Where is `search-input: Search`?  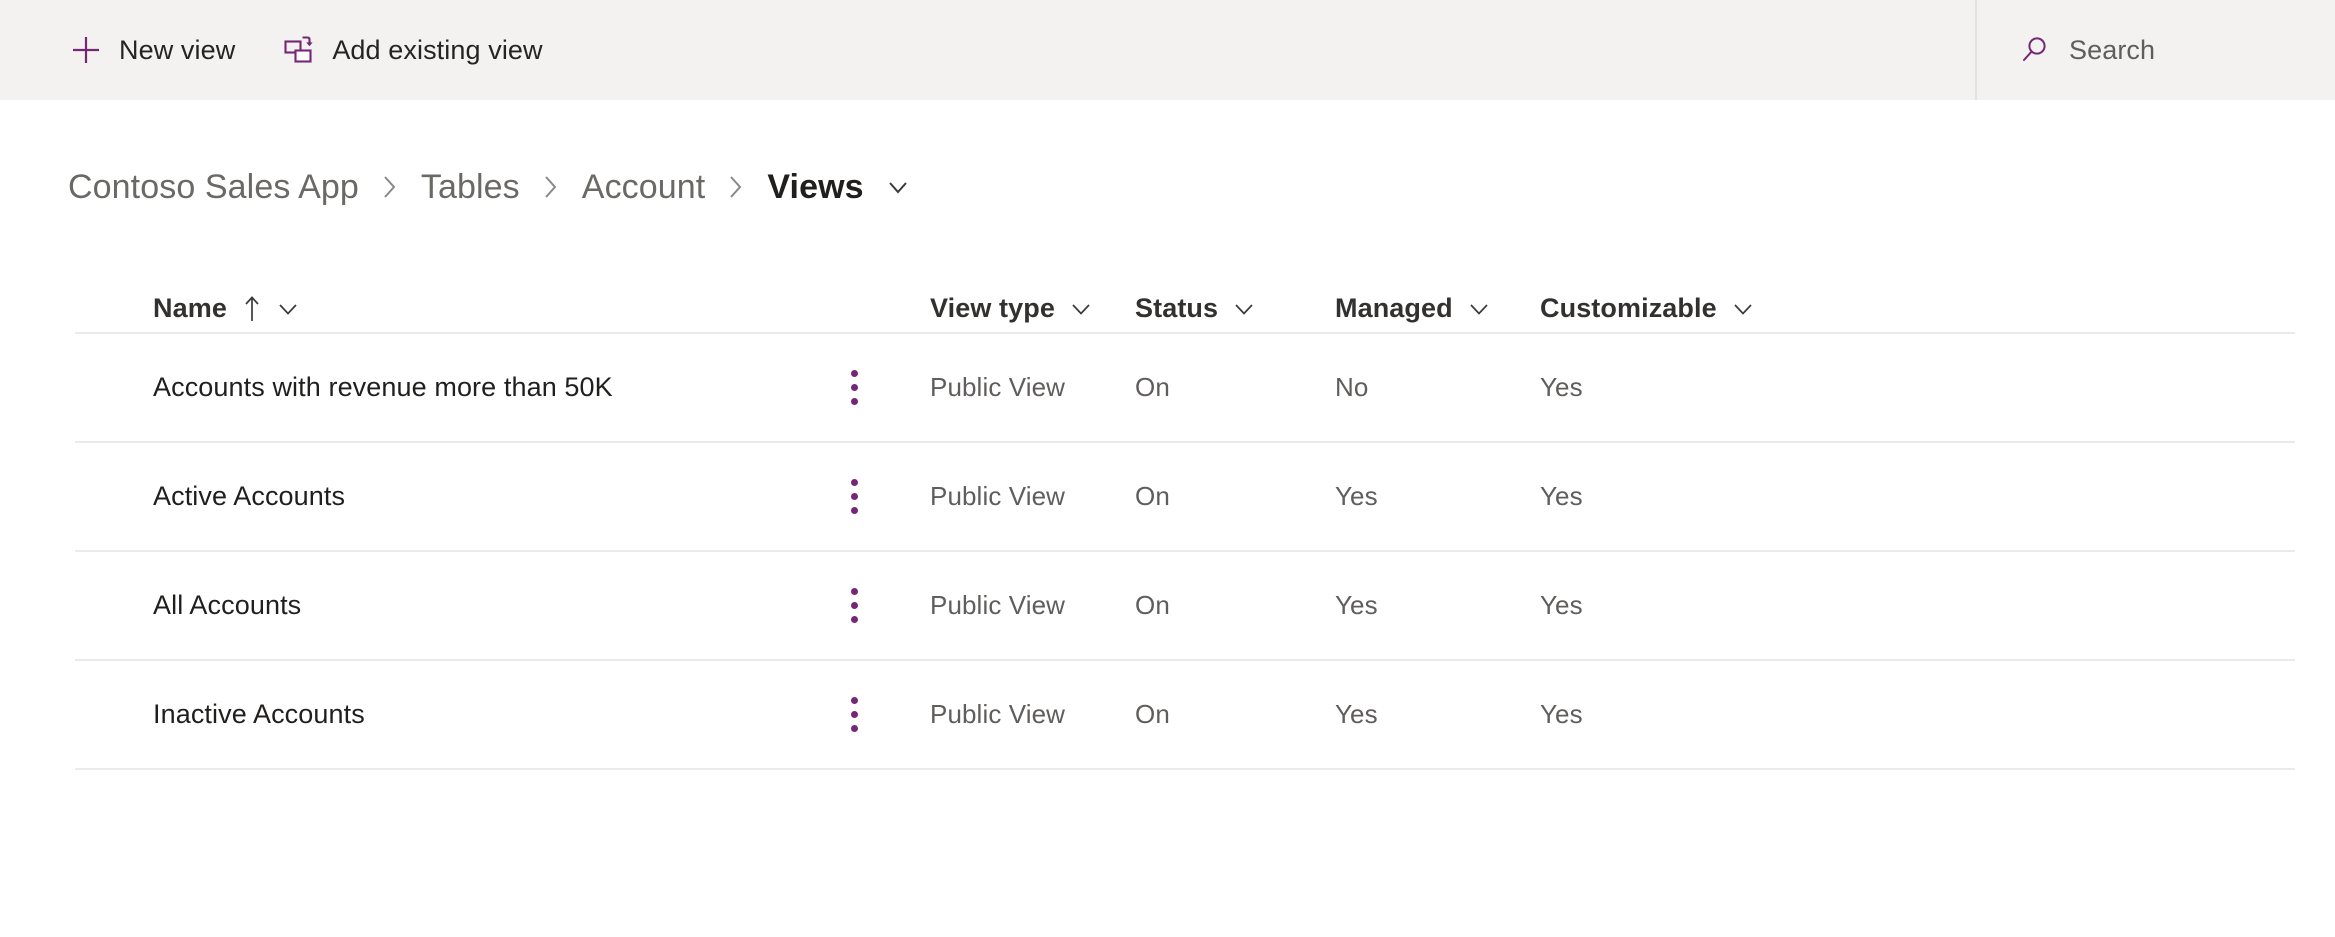
search-input: Search is located at coordinates (2112, 50).